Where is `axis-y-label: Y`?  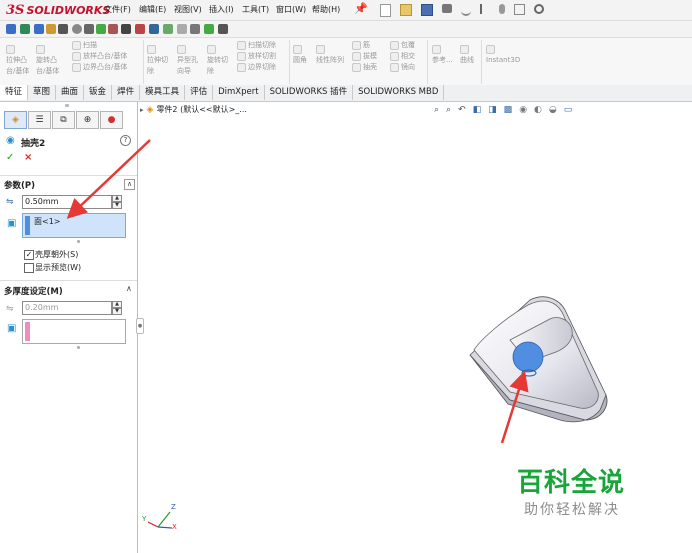
axis-y-label: Y is located at coordinates (144, 519).